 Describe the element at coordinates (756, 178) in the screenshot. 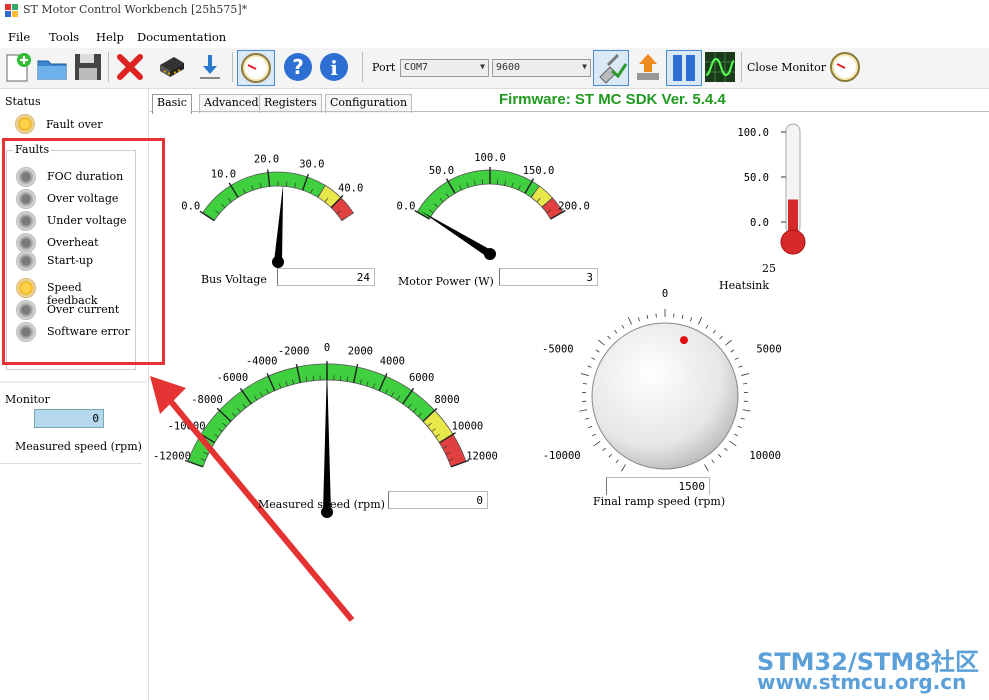

I see `thermometer-tick-label: 50.0` at that location.